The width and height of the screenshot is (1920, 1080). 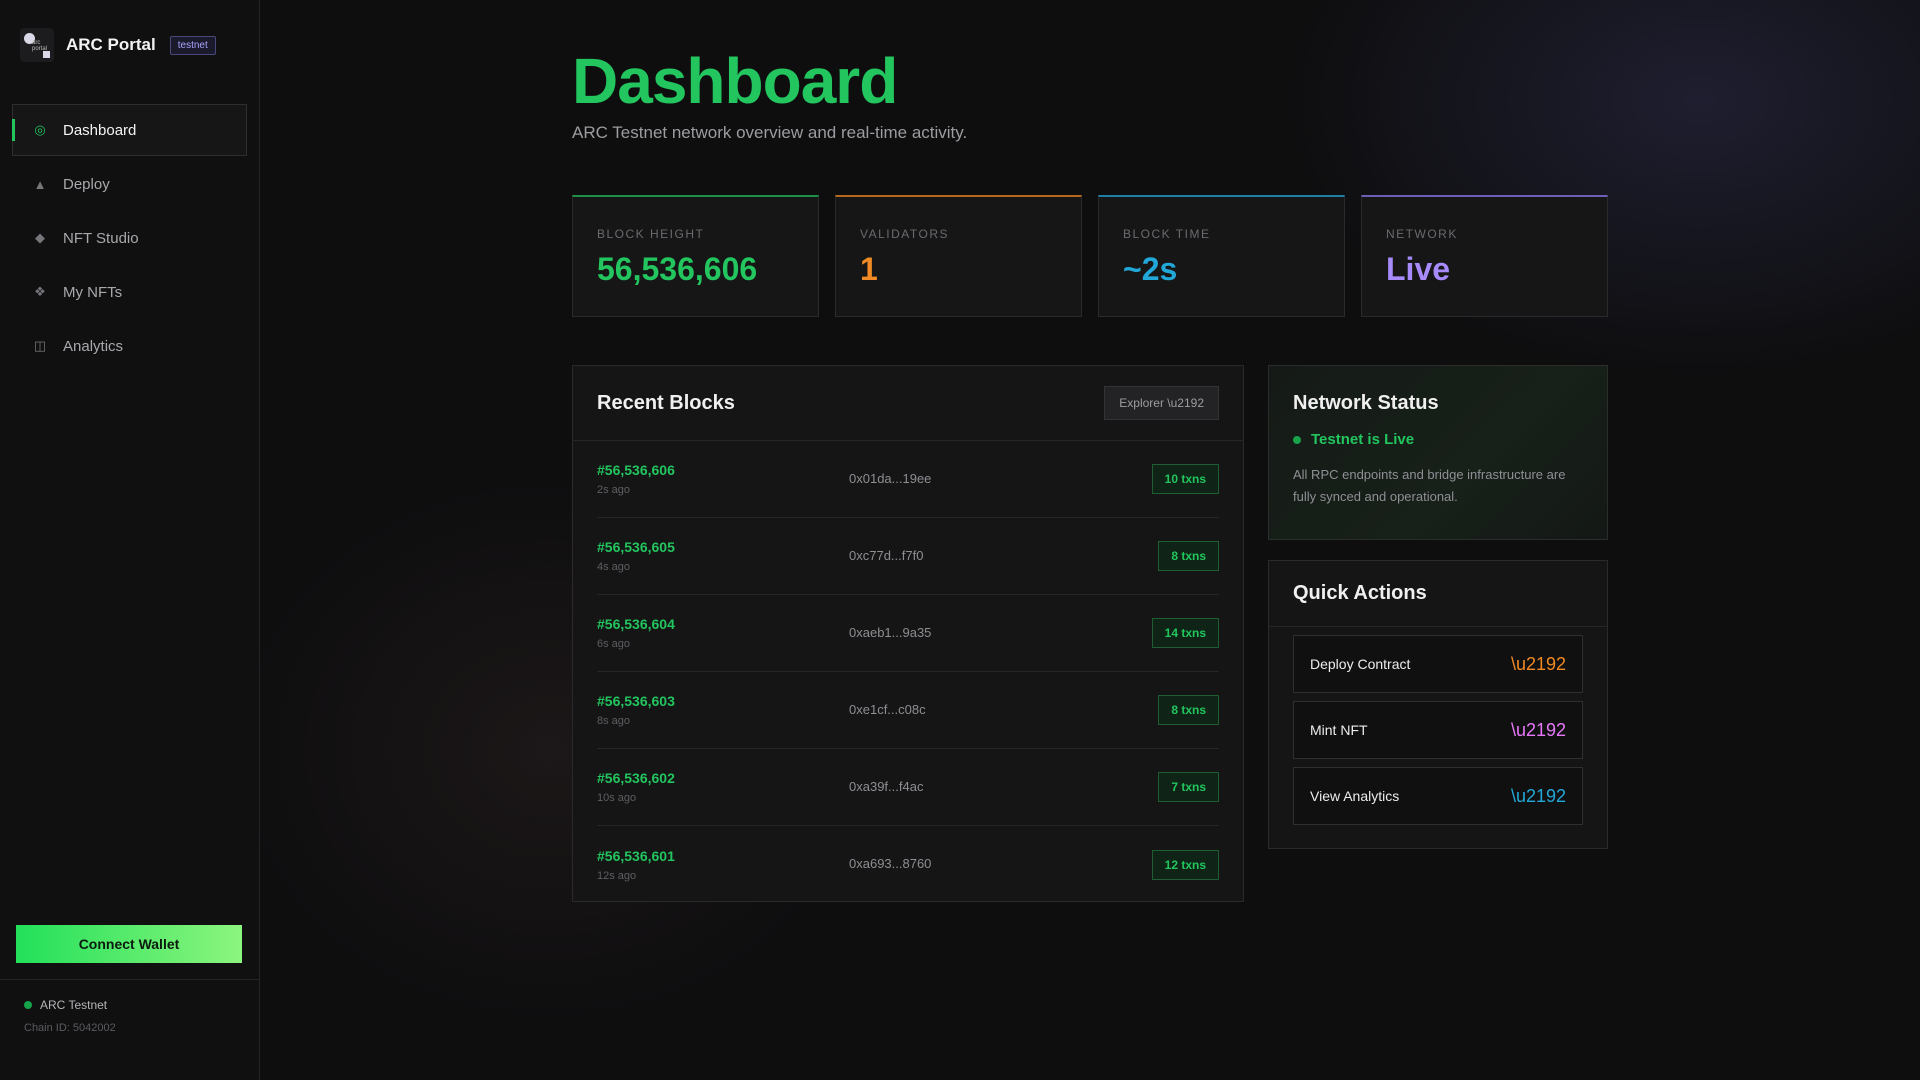 I want to click on block-age: 2s ago, so click(x=614, y=490).